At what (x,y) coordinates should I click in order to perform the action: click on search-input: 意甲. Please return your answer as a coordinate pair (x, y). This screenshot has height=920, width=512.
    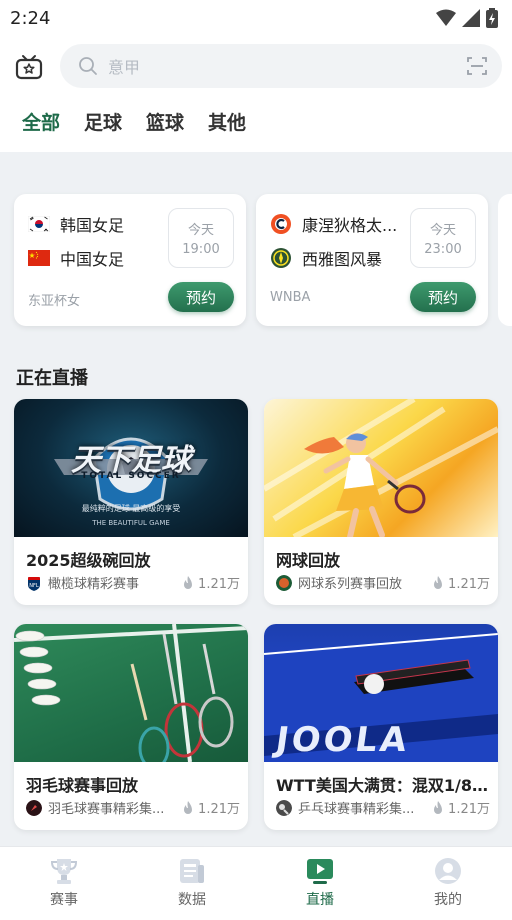
    Looking at the image, I should click on (281, 66).